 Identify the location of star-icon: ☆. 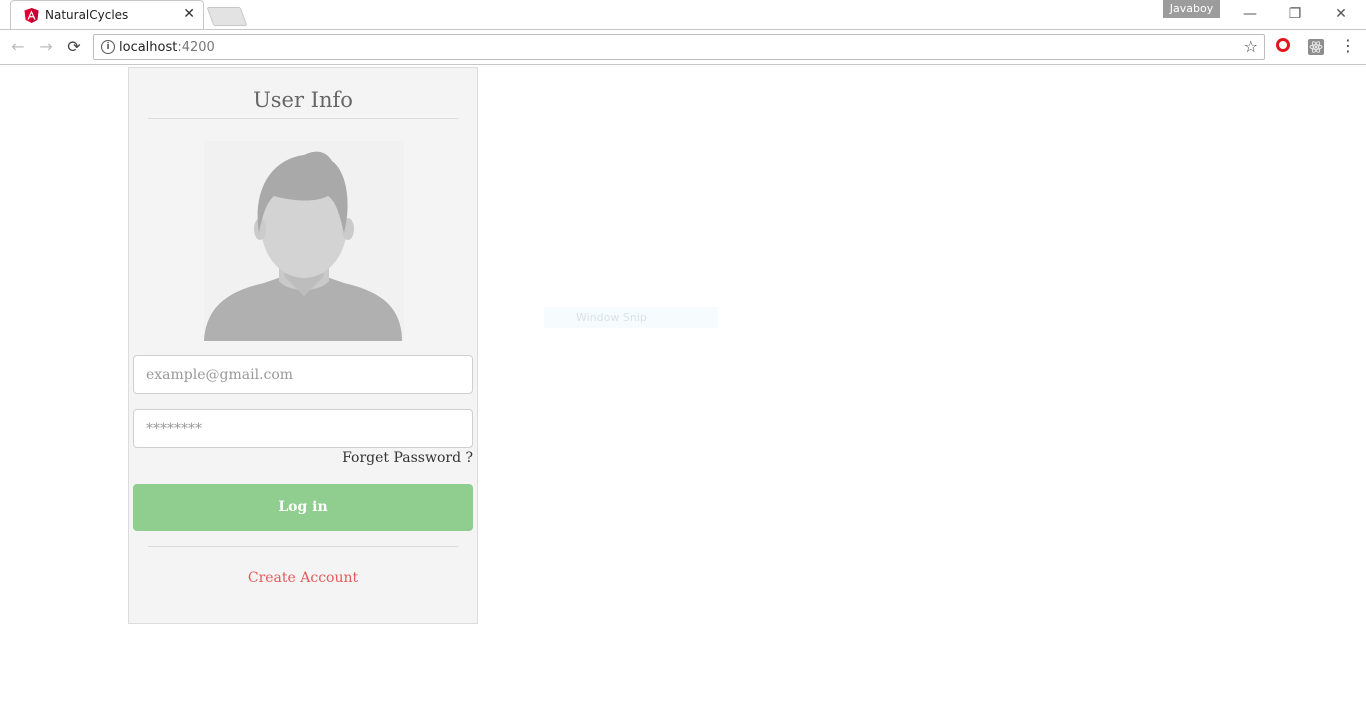
(1251, 46).